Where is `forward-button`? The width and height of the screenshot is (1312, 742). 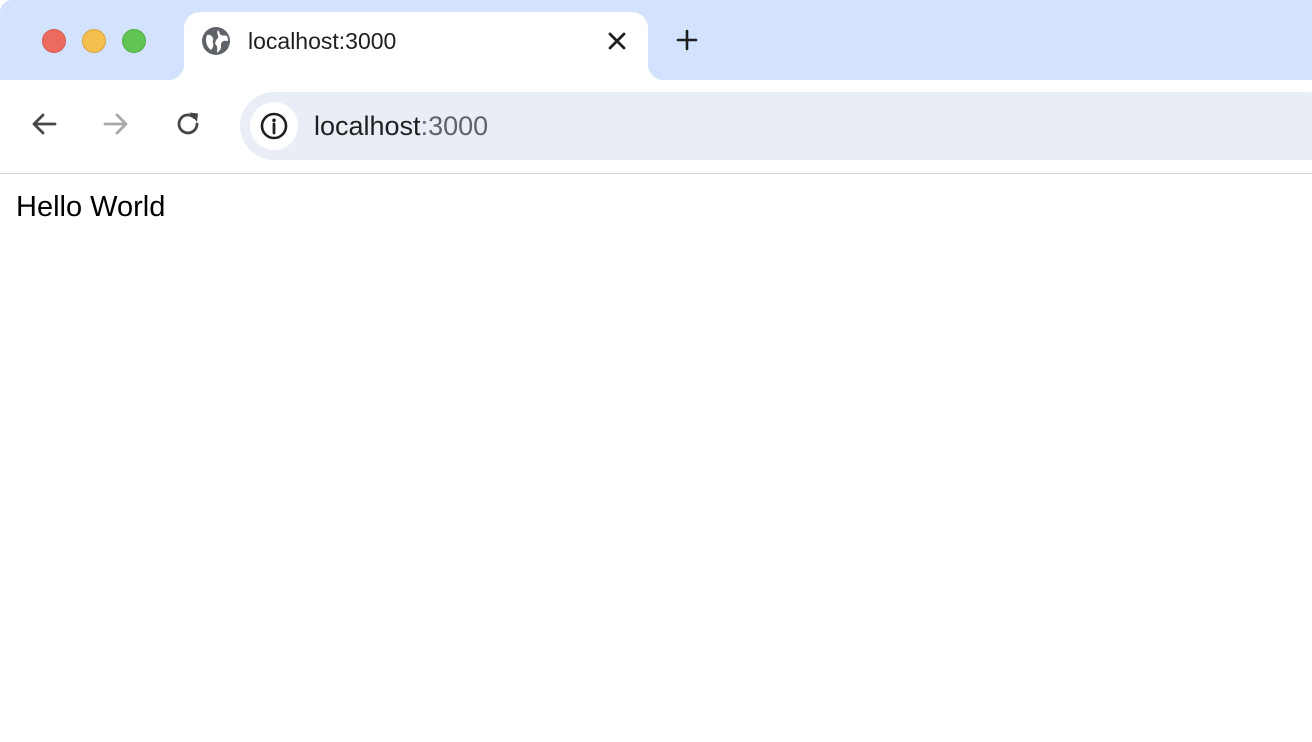 forward-button is located at coordinates (116, 124).